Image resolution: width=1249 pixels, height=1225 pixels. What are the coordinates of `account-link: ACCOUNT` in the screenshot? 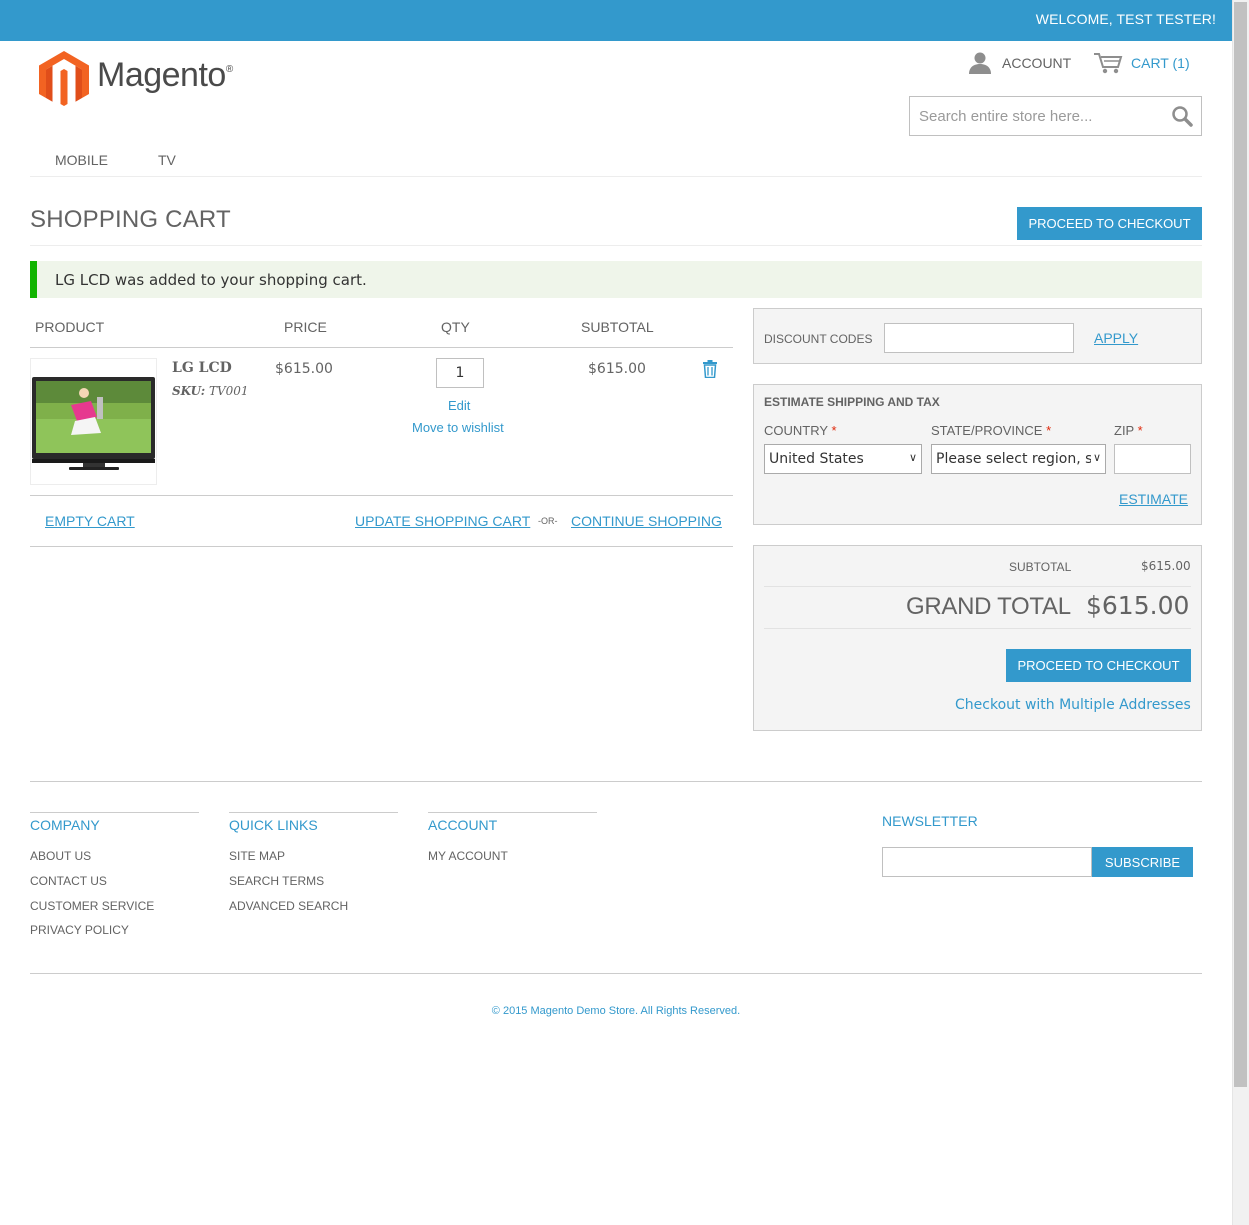 It's located at (1019, 63).